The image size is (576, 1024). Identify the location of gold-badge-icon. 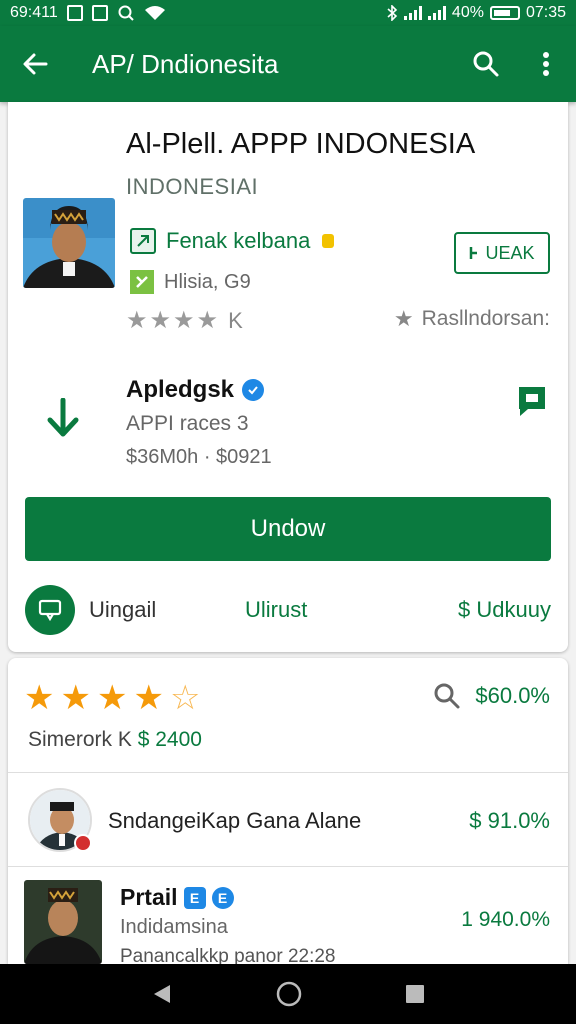
(328, 241).